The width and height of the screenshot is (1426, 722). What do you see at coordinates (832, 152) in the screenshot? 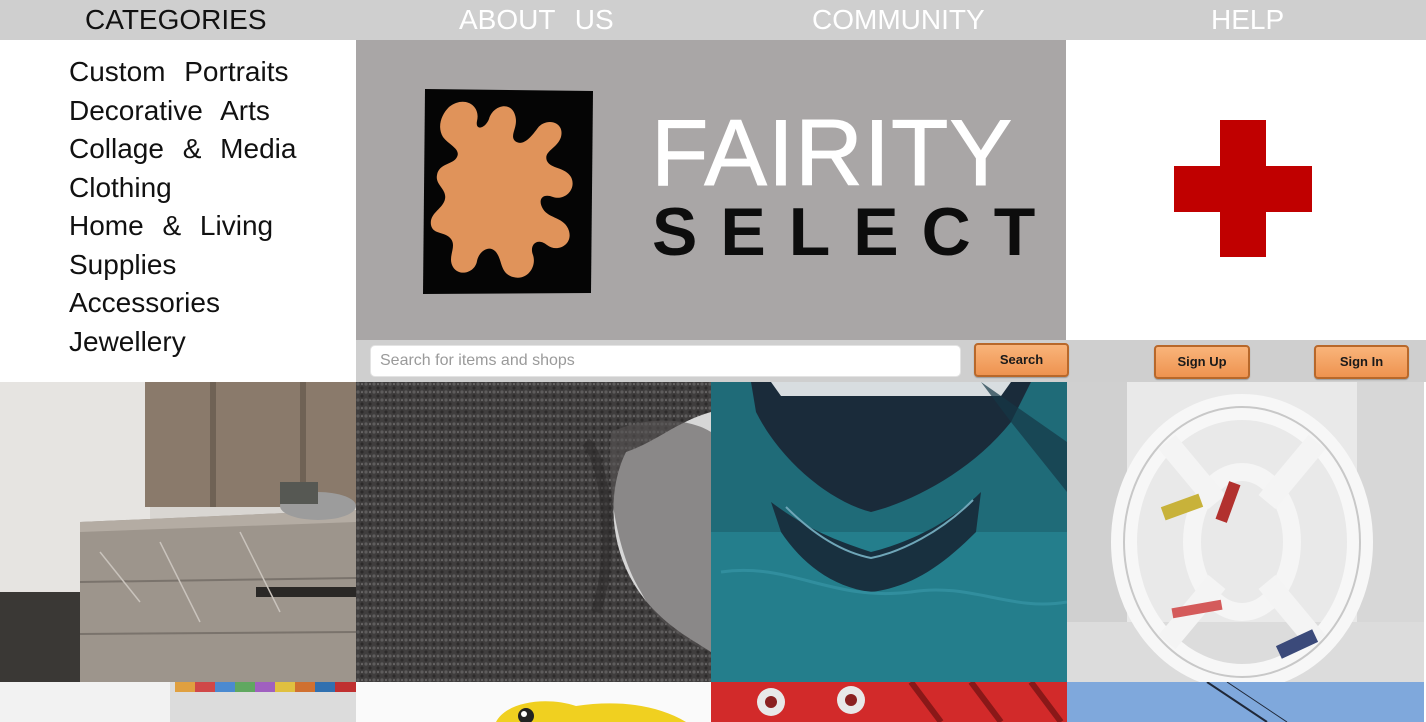
I see `brand-name-line1: FAIRITY` at bounding box center [832, 152].